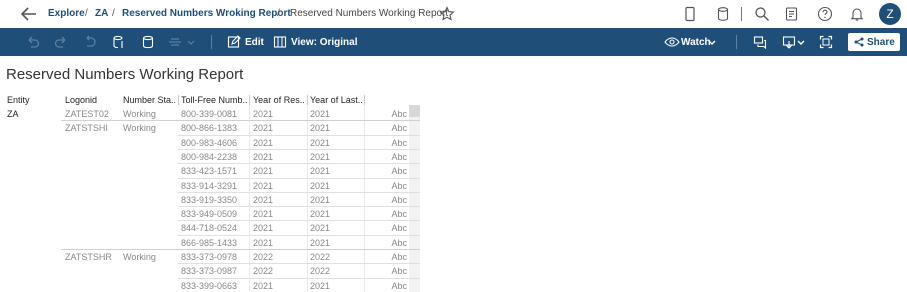 The height and width of the screenshot is (292, 907). I want to click on toolbar-divider, so click(736, 42).